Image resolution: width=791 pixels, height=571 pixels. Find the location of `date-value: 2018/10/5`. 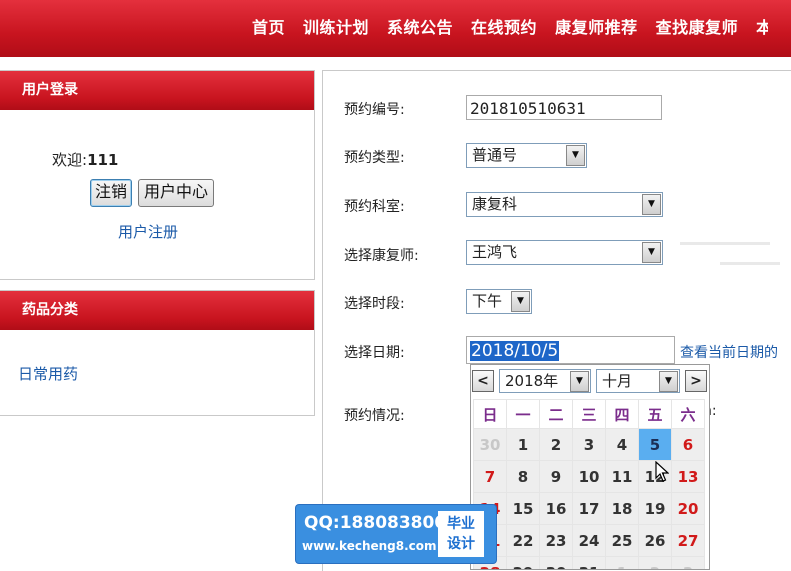

date-value: 2018/10/5 is located at coordinates (515, 351).